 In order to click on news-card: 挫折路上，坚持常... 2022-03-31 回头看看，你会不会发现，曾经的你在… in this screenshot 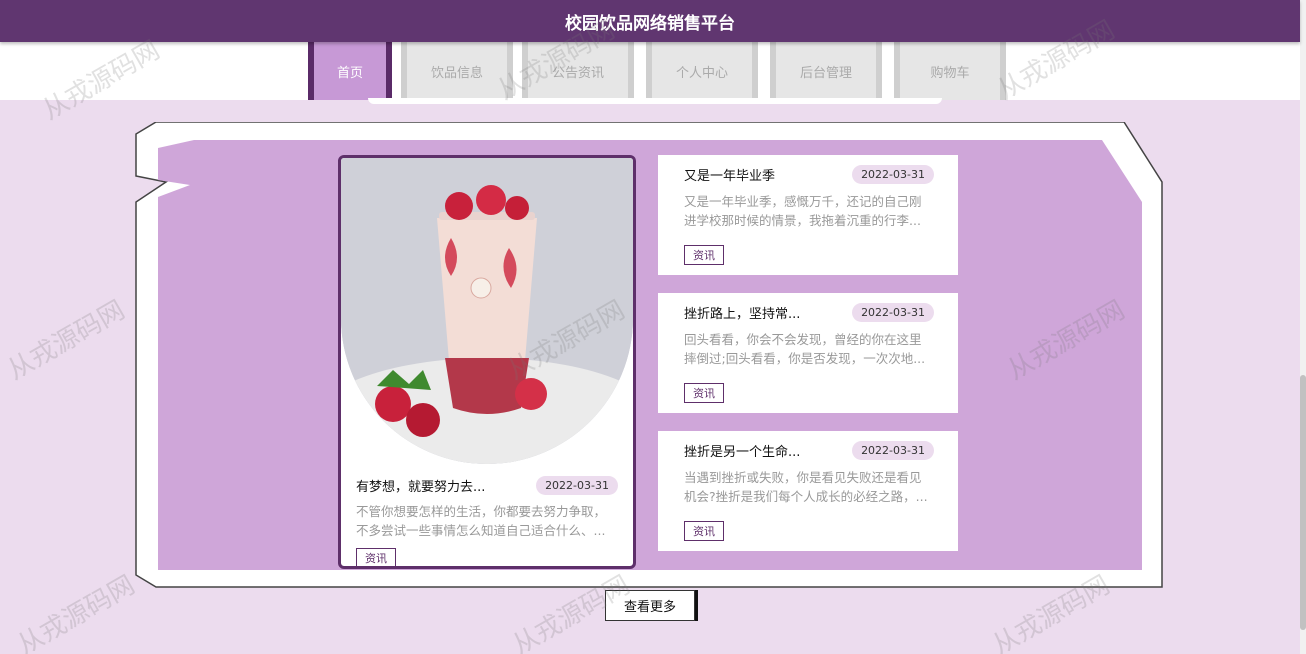, I will do `click(808, 353)`.